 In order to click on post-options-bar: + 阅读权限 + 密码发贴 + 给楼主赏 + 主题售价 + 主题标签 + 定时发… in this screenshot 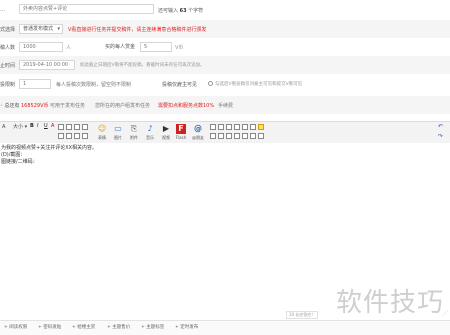, I will do `click(225, 327)`.